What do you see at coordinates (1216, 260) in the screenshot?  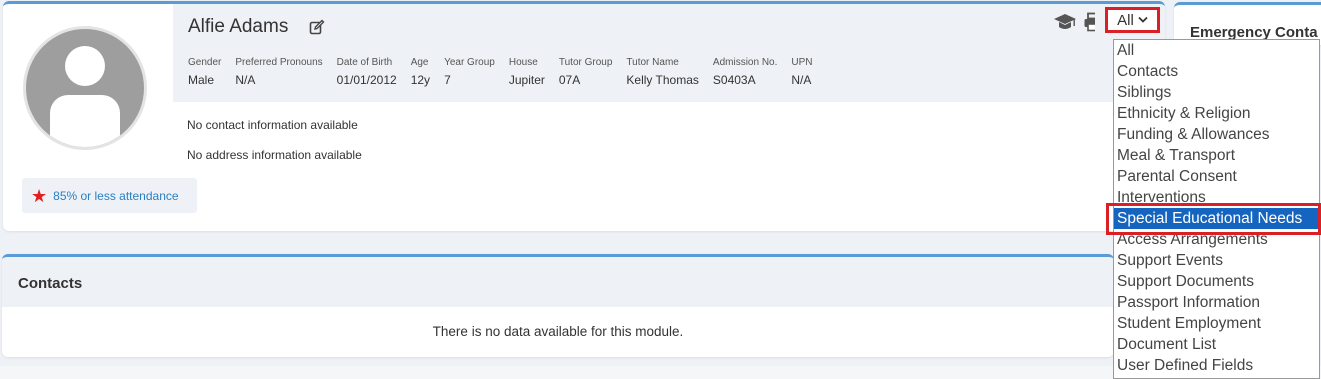 I see `filter-option-support-events: Support Events` at bounding box center [1216, 260].